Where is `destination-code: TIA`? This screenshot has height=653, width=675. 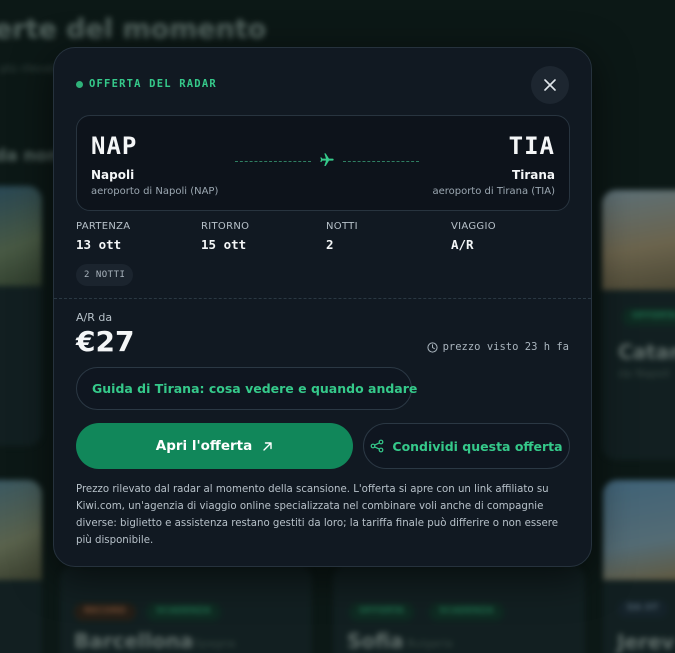
destination-code: TIA is located at coordinates (531, 146).